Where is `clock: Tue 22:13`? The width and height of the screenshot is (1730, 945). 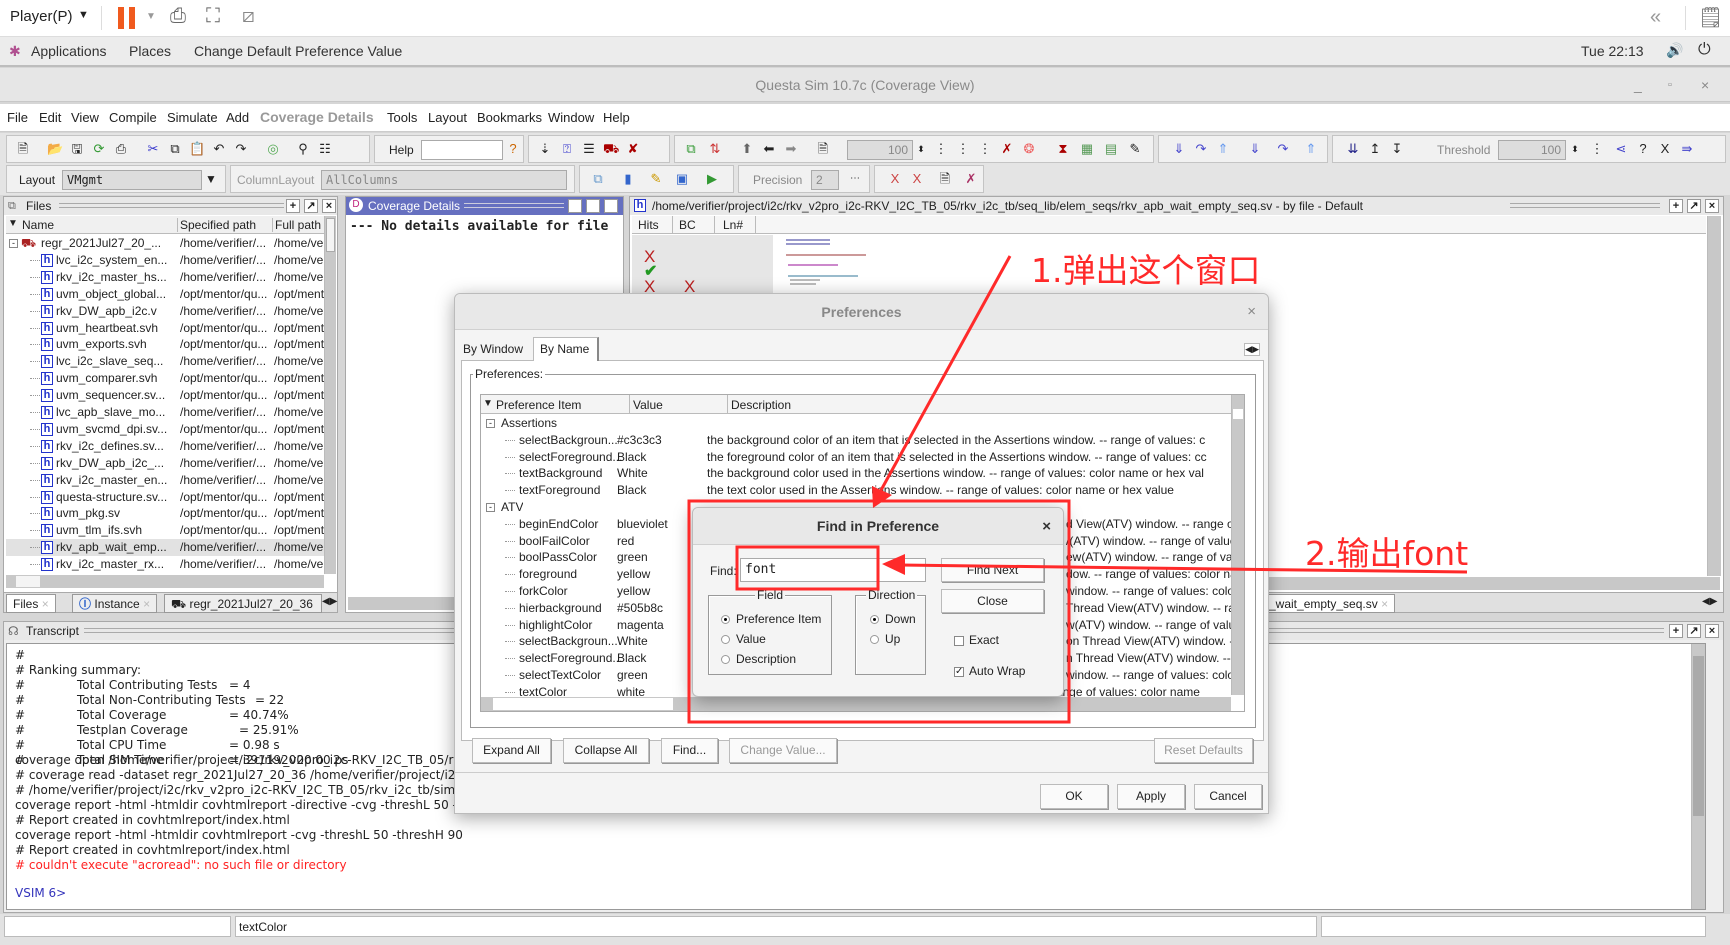
clock: Tue 22:13 is located at coordinates (1612, 51).